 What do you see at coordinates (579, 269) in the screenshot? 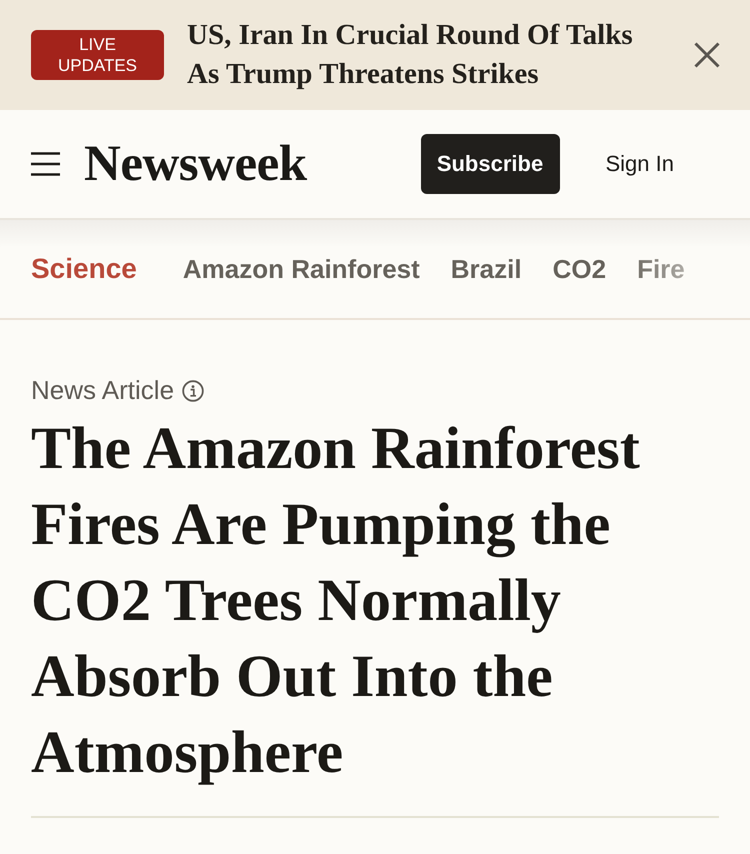
I see `topic-link: CO2` at bounding box center [579, 269].